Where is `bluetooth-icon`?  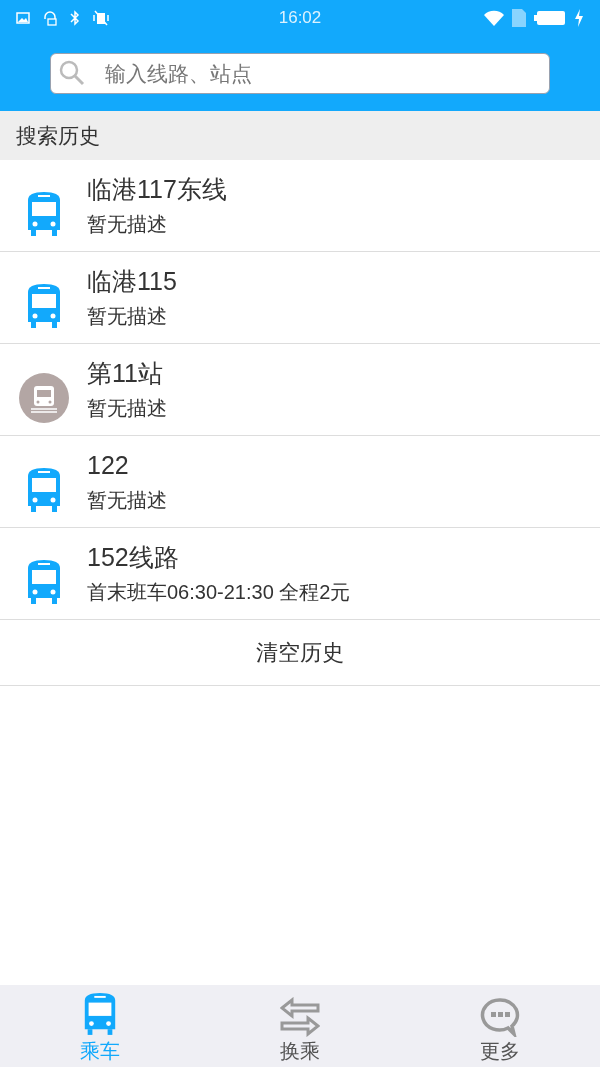
bluetooth-icon is located at coordinates (75, 18).